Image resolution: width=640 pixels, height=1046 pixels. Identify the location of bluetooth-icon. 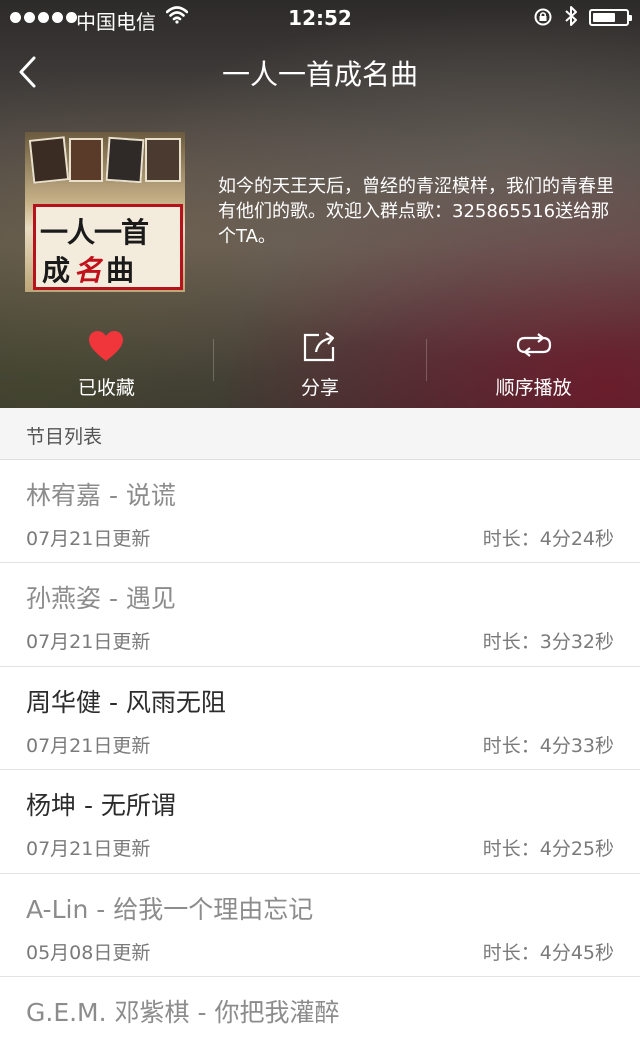
(571, 16).